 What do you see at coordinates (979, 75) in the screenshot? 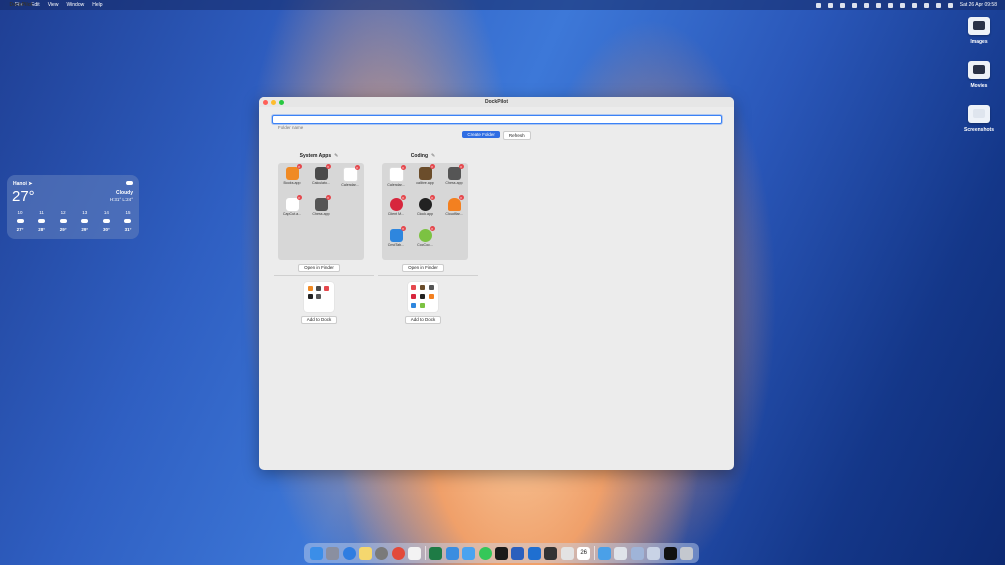
I see `desktop-folder-movies: Movies` at bounding box center [979, 75].